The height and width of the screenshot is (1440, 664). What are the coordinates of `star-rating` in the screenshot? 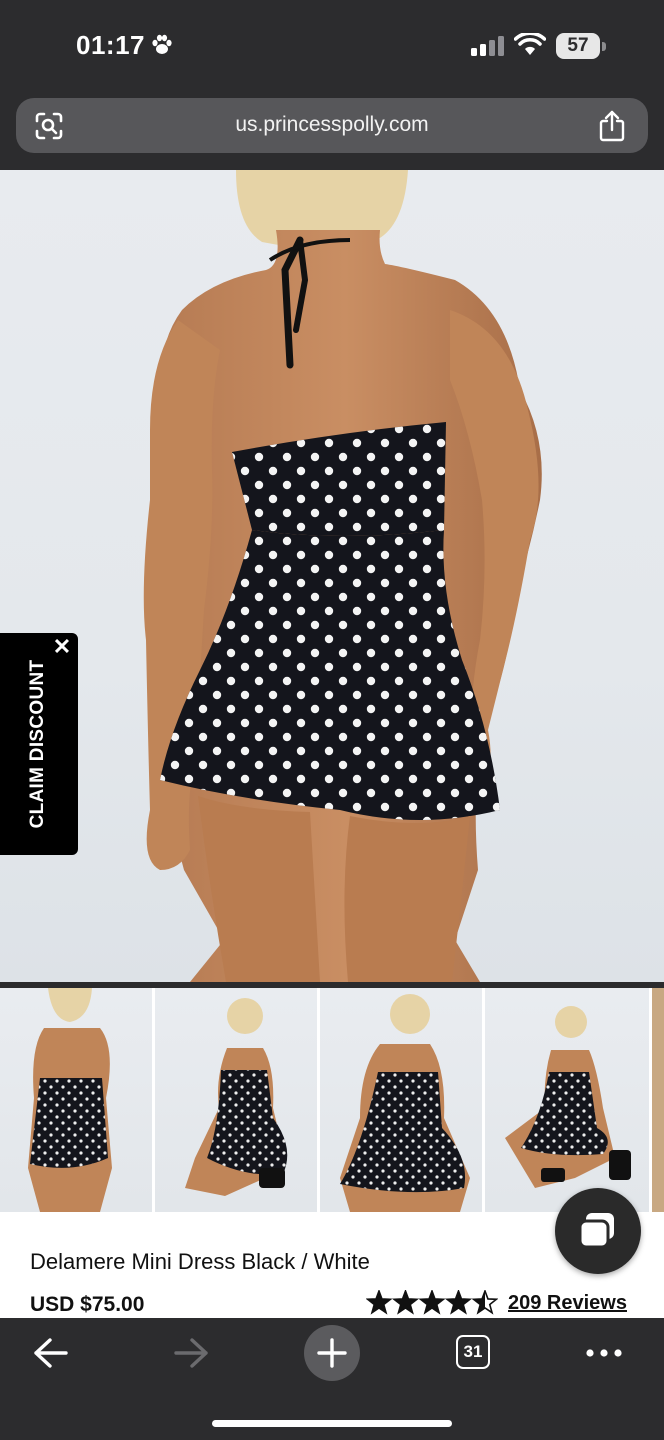 It's located at (432, 1302).